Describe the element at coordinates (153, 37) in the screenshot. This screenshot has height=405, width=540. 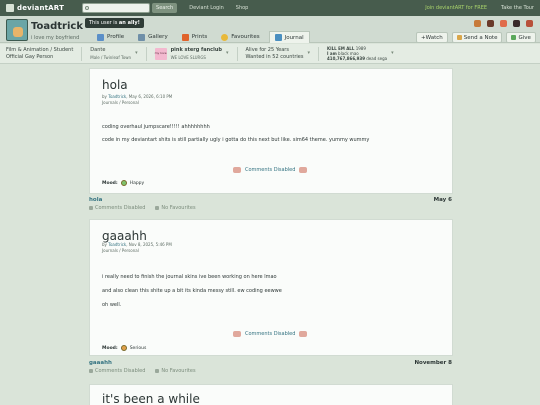
I see `tab-gallery: Gallery` at that location.